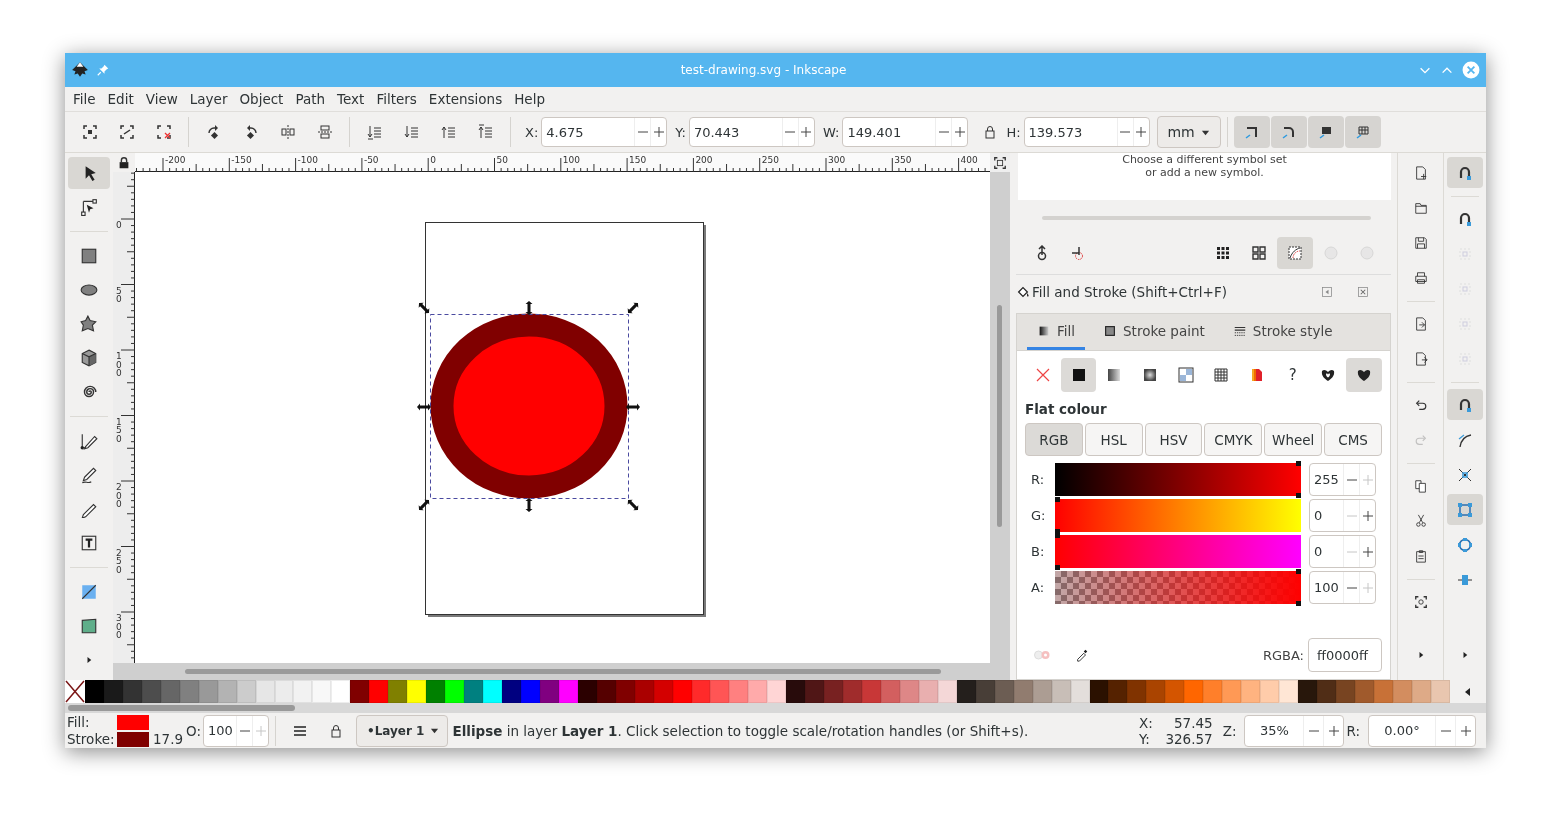  What do you see at coordinates (119, 225) in the screenshot?
I see `ruler-label: 0` at bounding box center [119, 225].